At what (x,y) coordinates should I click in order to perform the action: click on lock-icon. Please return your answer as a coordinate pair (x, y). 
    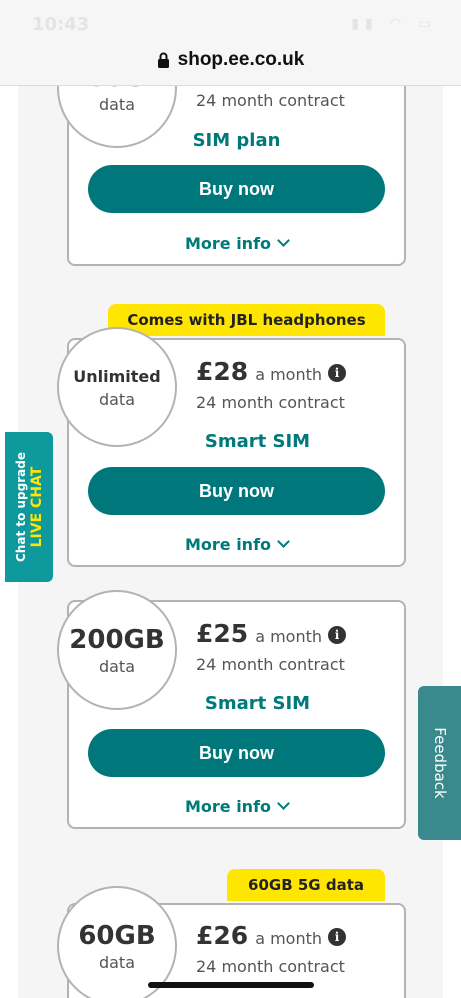
    Looking at the image, I should click on (163, 60).